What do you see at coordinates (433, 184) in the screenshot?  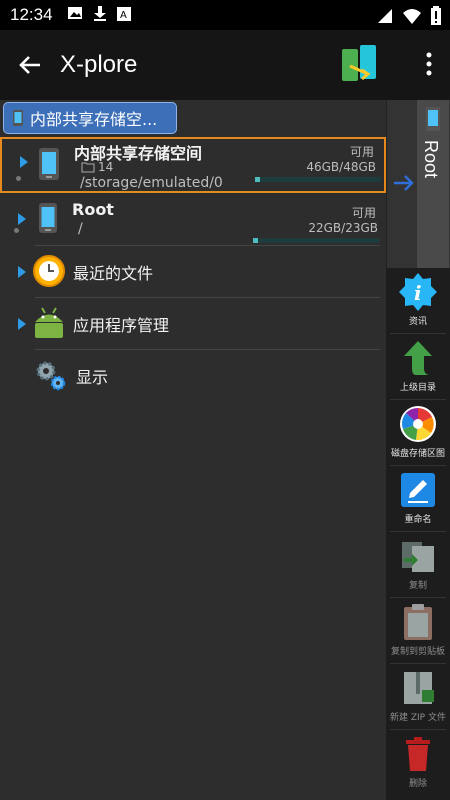 I see `root-tab: Root` at bounding box center [433, 184].